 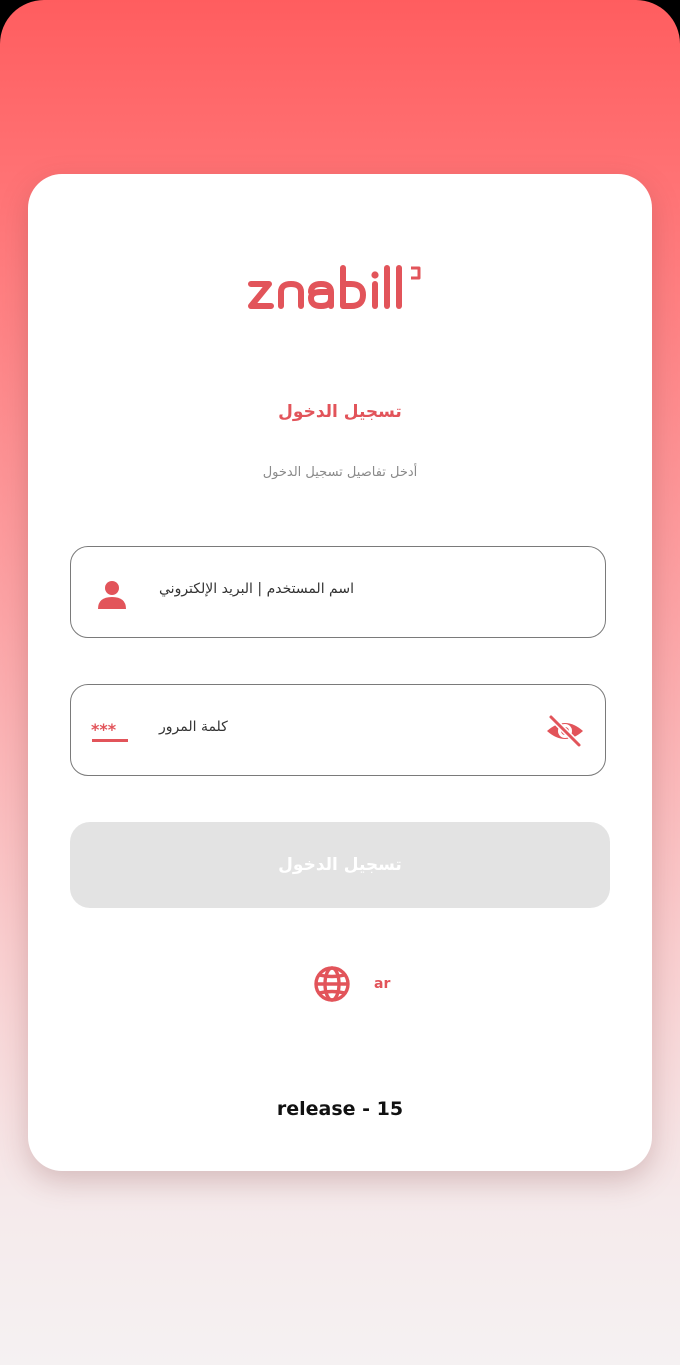 I want to click on language-code: ar, so click(x=382, y=984).